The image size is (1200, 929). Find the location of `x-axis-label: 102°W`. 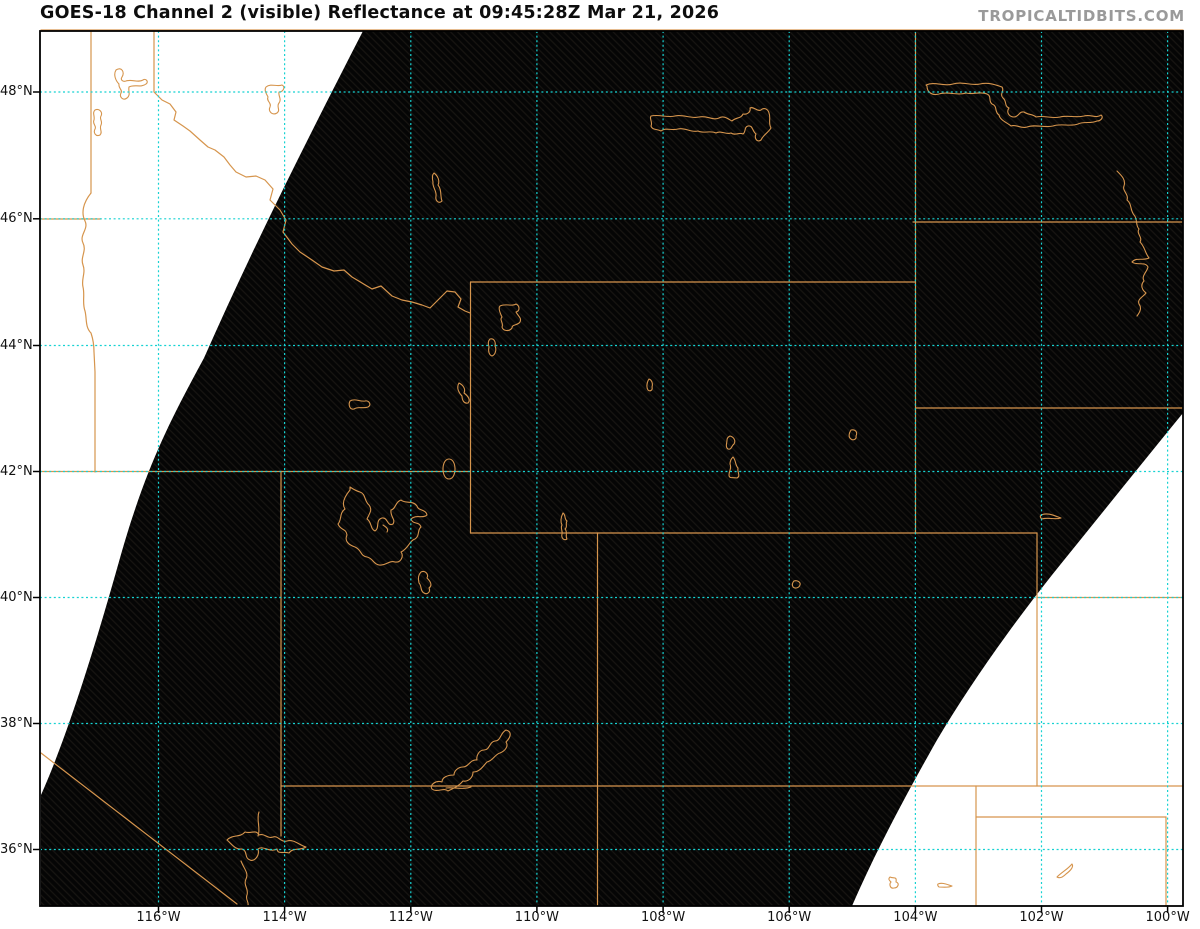

x-axis-label: 102°W is located at coordinates (1041, 917).